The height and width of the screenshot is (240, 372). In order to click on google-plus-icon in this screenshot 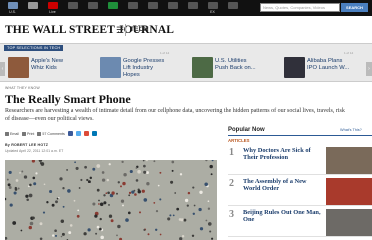, I will do `click(86, 133)`.